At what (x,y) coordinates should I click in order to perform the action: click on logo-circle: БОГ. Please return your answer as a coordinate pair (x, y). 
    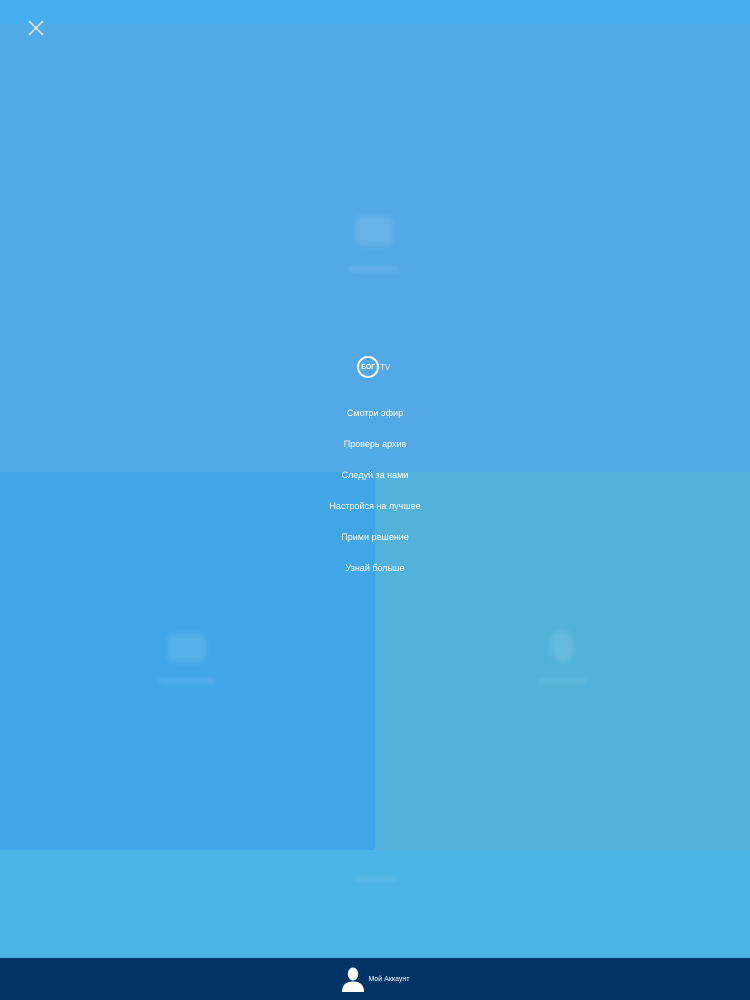
    Looking at the image, I should click on (368, 367).